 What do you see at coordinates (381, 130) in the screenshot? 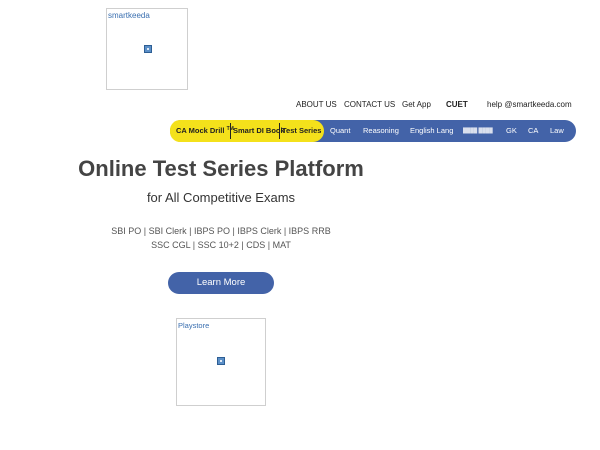
I see `nav-reasoning: Reasoning` at bounding box center [381, 130].